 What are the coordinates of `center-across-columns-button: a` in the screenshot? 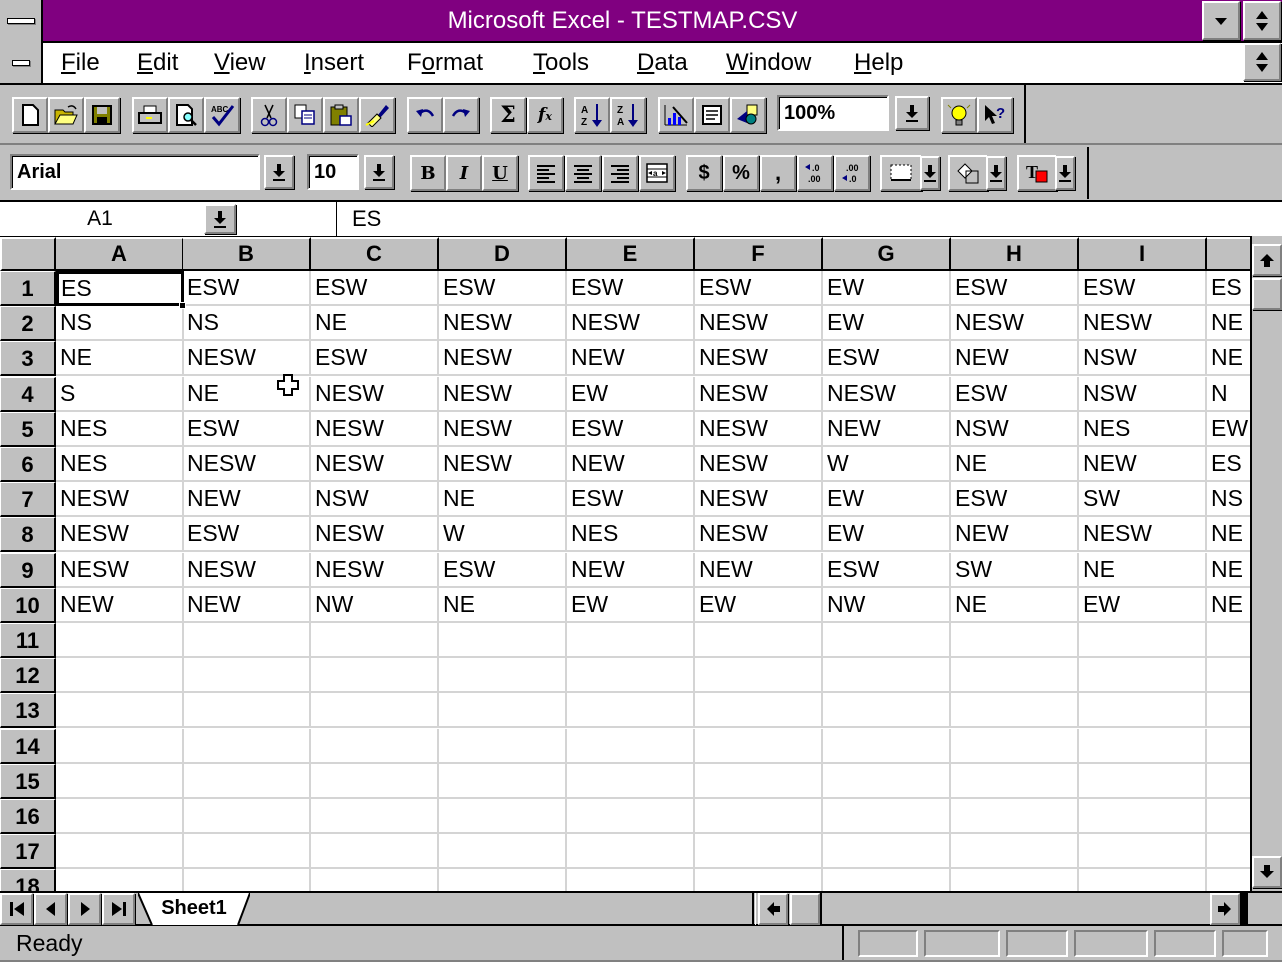 It's located at (657, 173).